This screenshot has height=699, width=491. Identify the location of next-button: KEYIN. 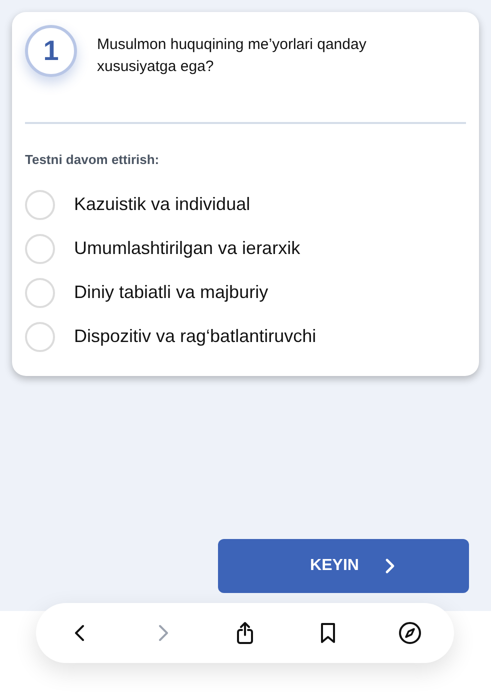
(343, 566).